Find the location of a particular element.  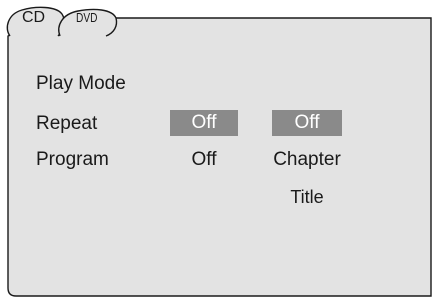

program-cd-value: Off is located at coordinates (204, 159).